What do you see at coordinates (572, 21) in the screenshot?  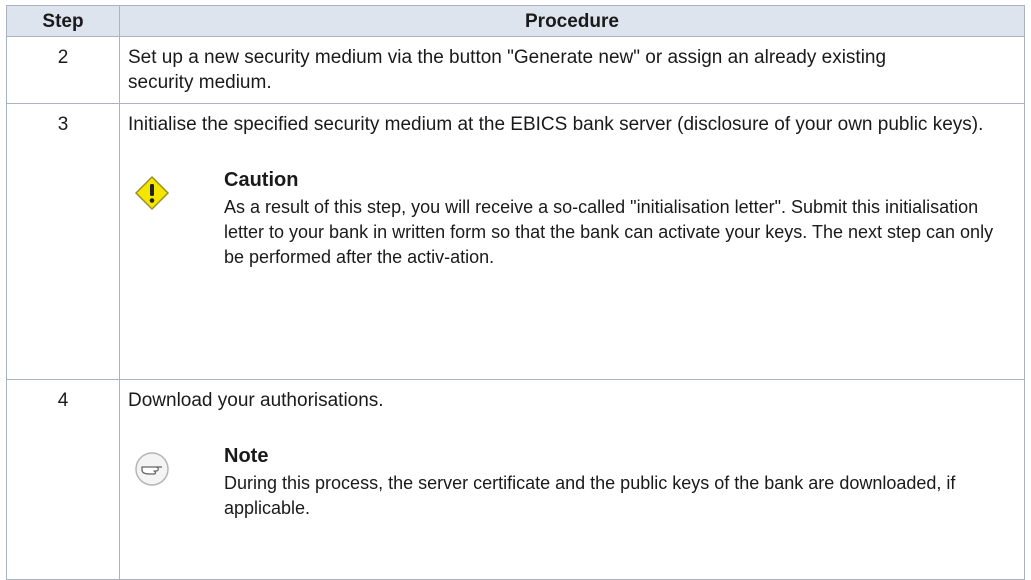 I see `column-header-procedure: Procedure` at bounding box center [572, 21].